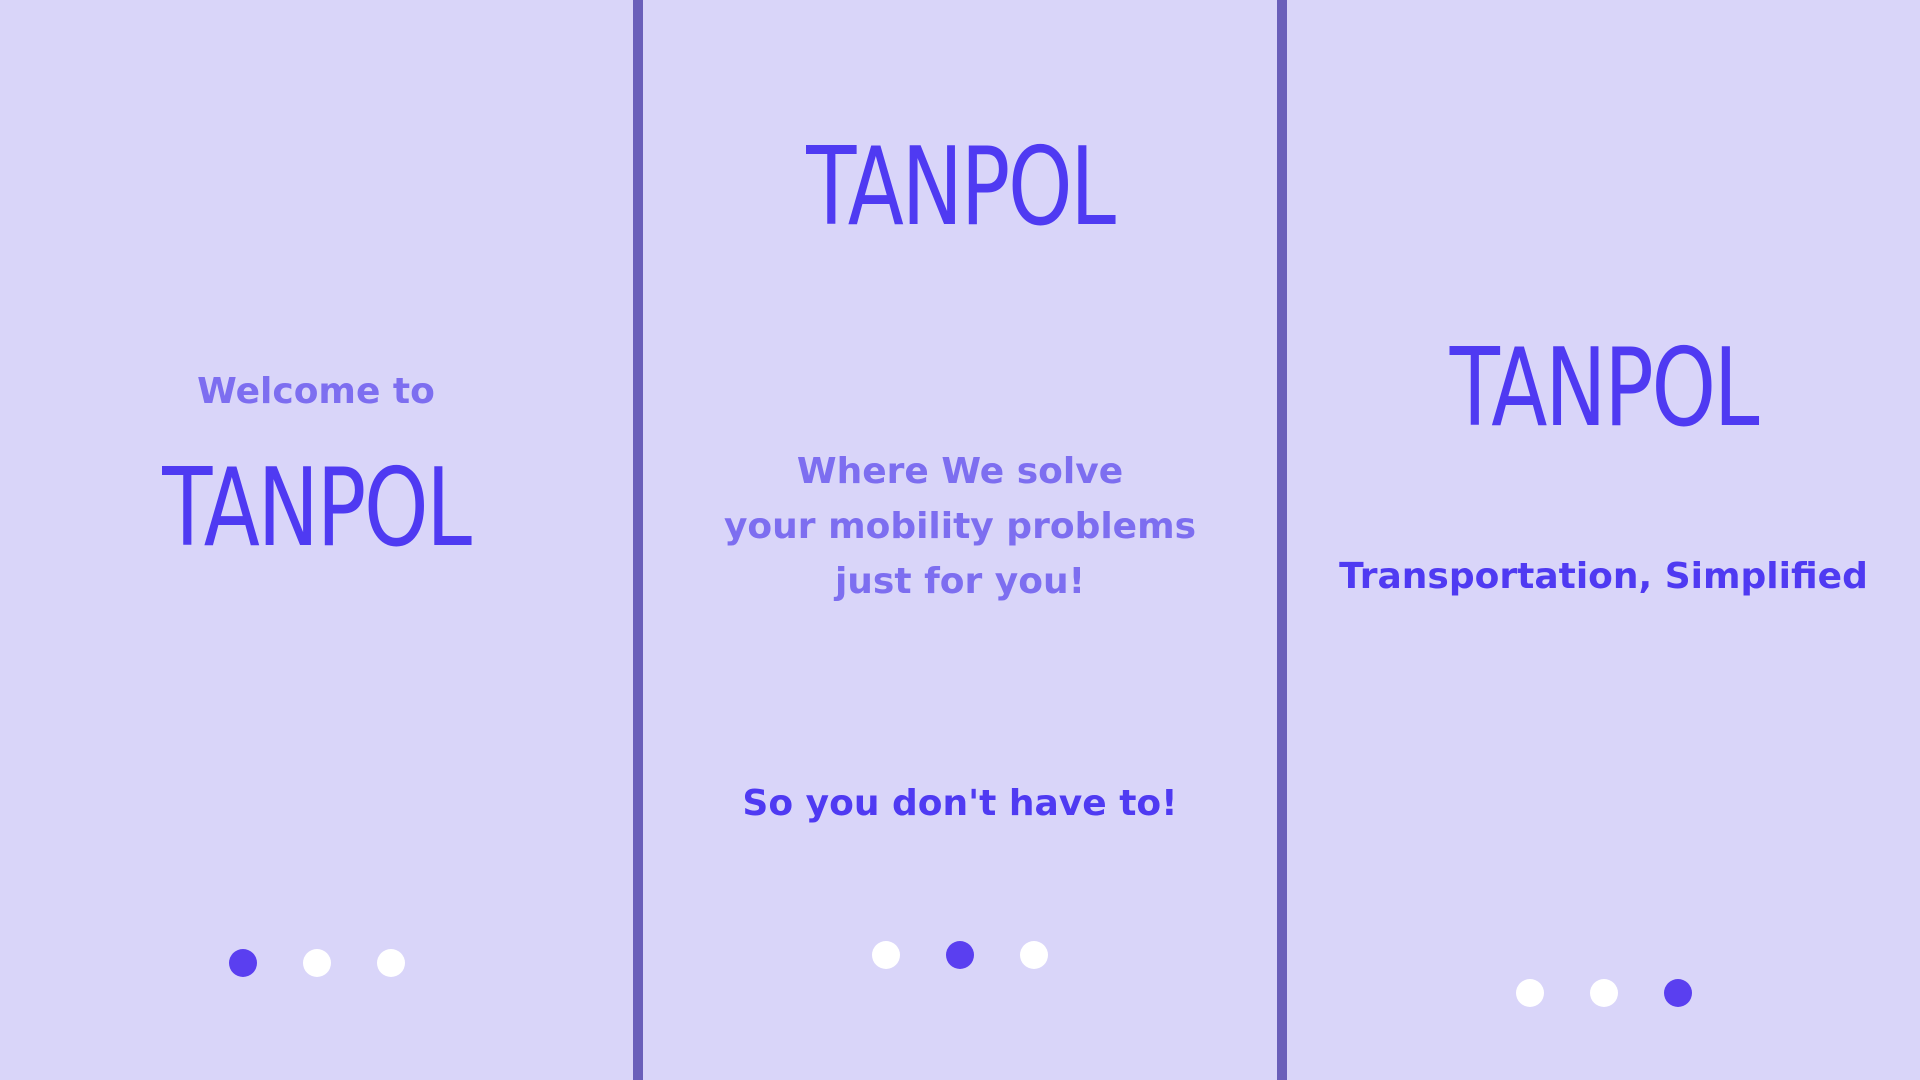 The height and width of the screenshot is (1080, 1920). I want to click on tagline-text: Transportation, Simplified, so click(1603, 576).